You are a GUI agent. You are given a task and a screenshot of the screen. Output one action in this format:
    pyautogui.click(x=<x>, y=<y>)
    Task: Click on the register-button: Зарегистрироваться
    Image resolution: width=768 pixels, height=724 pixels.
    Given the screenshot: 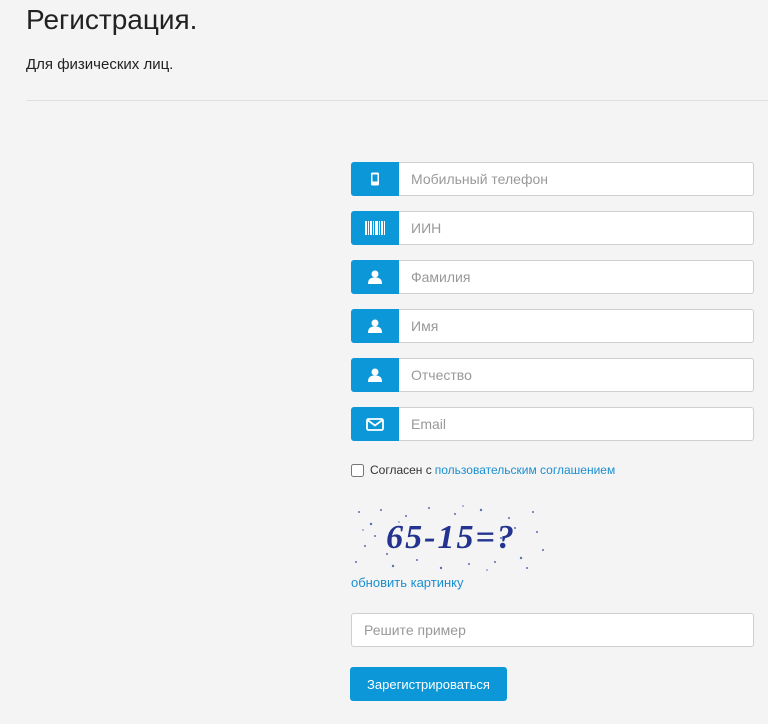 What is the action you would take?
    pyautogui.click(x=428, y=684)
    